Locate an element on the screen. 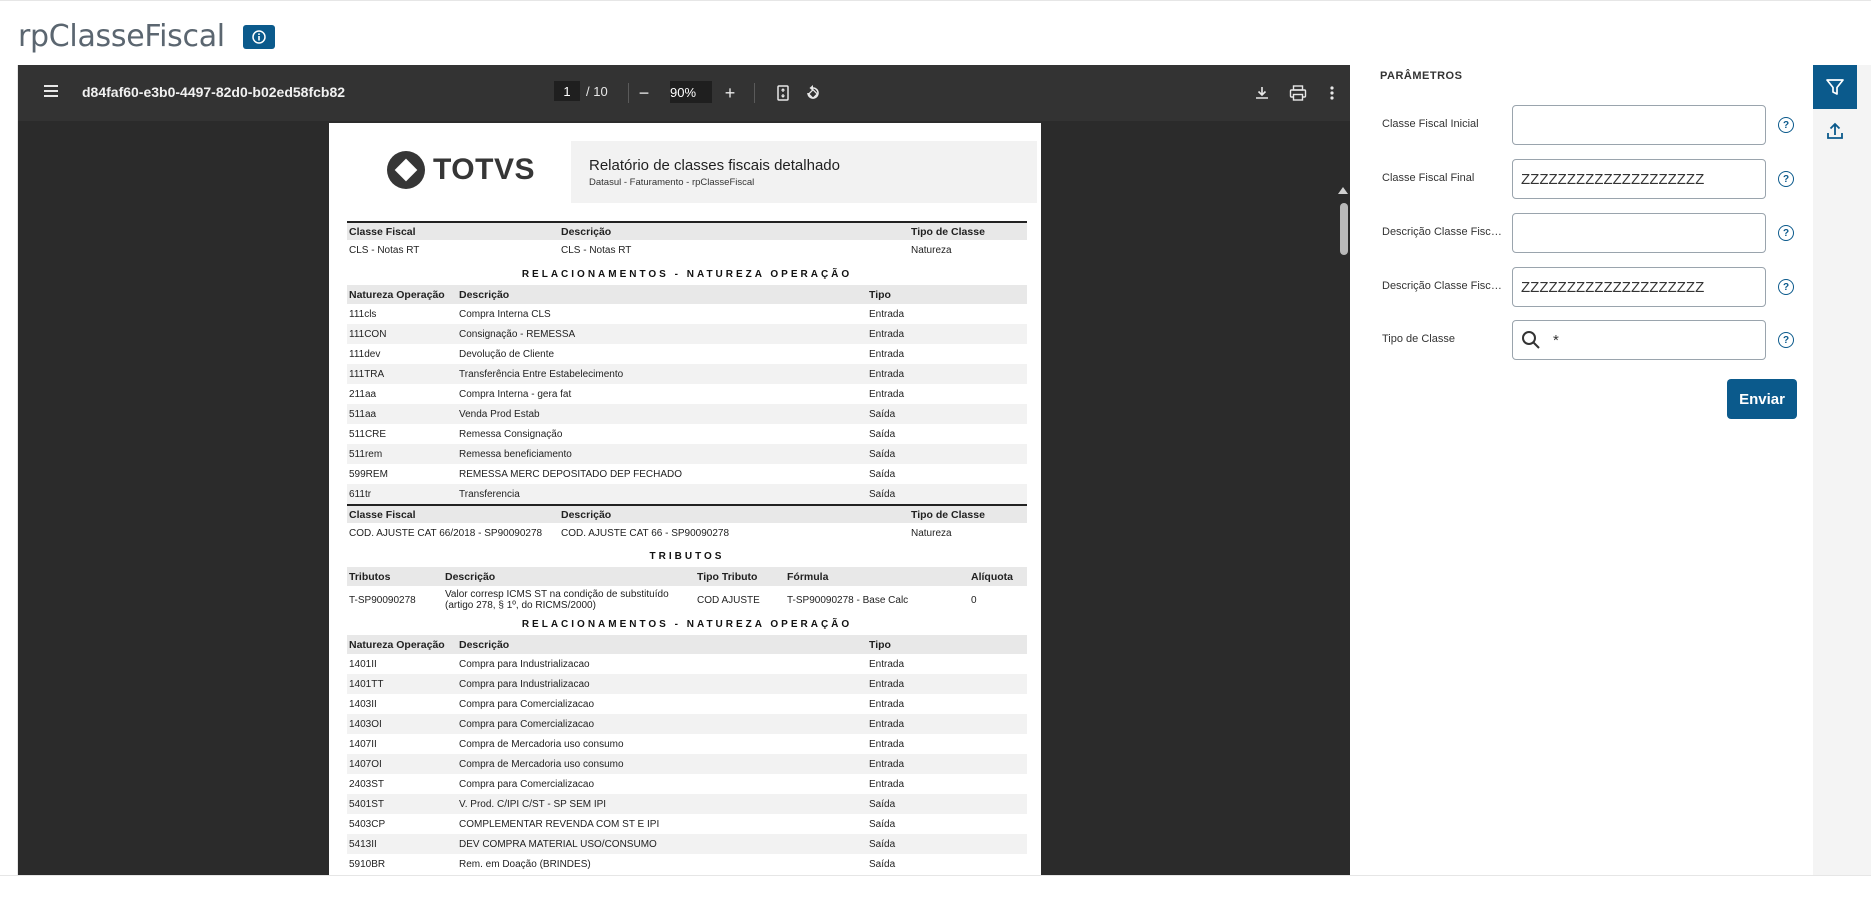  table-cell: 1407II is located at coordinates (363, 744).